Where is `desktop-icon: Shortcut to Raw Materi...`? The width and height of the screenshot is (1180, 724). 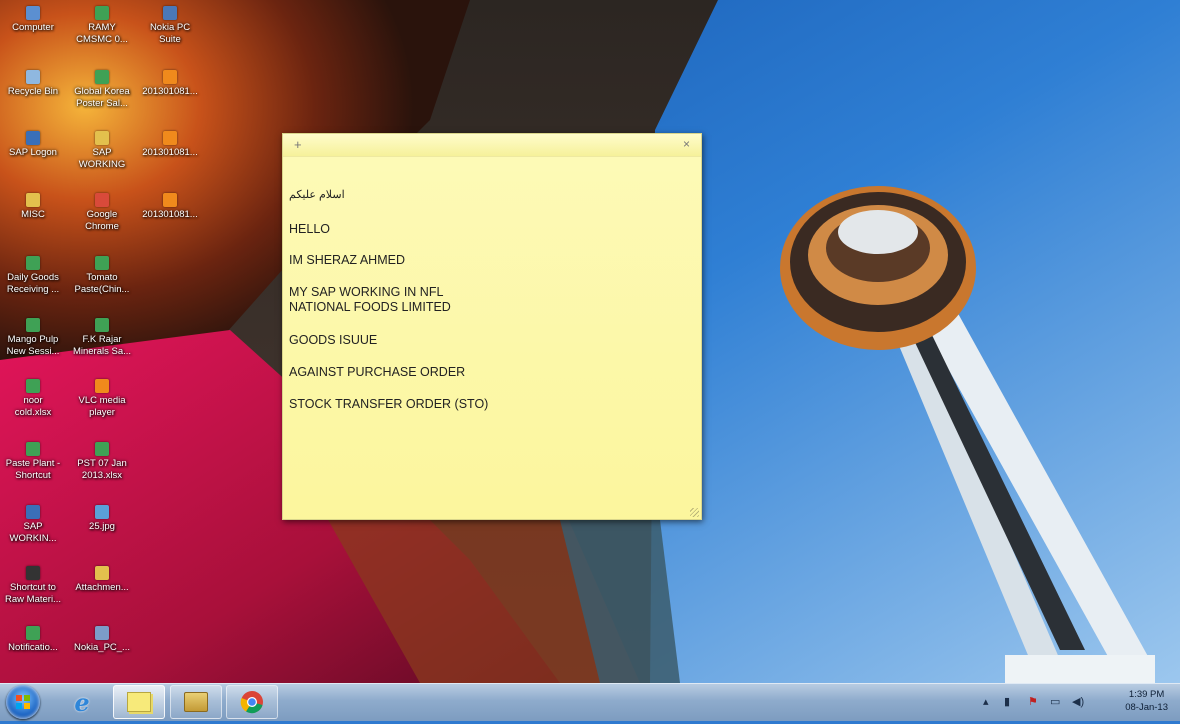 desktop-icon: Shortcut to Raw Materi... is located at coordinates (33, 586).